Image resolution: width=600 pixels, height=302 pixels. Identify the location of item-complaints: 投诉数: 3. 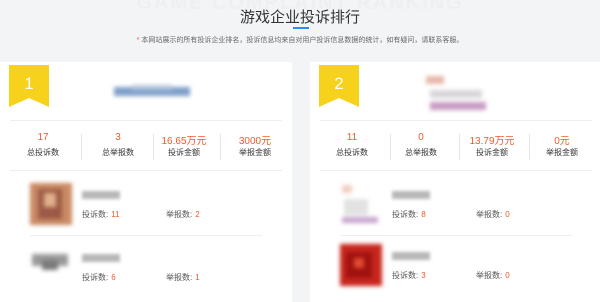
(409, 275).